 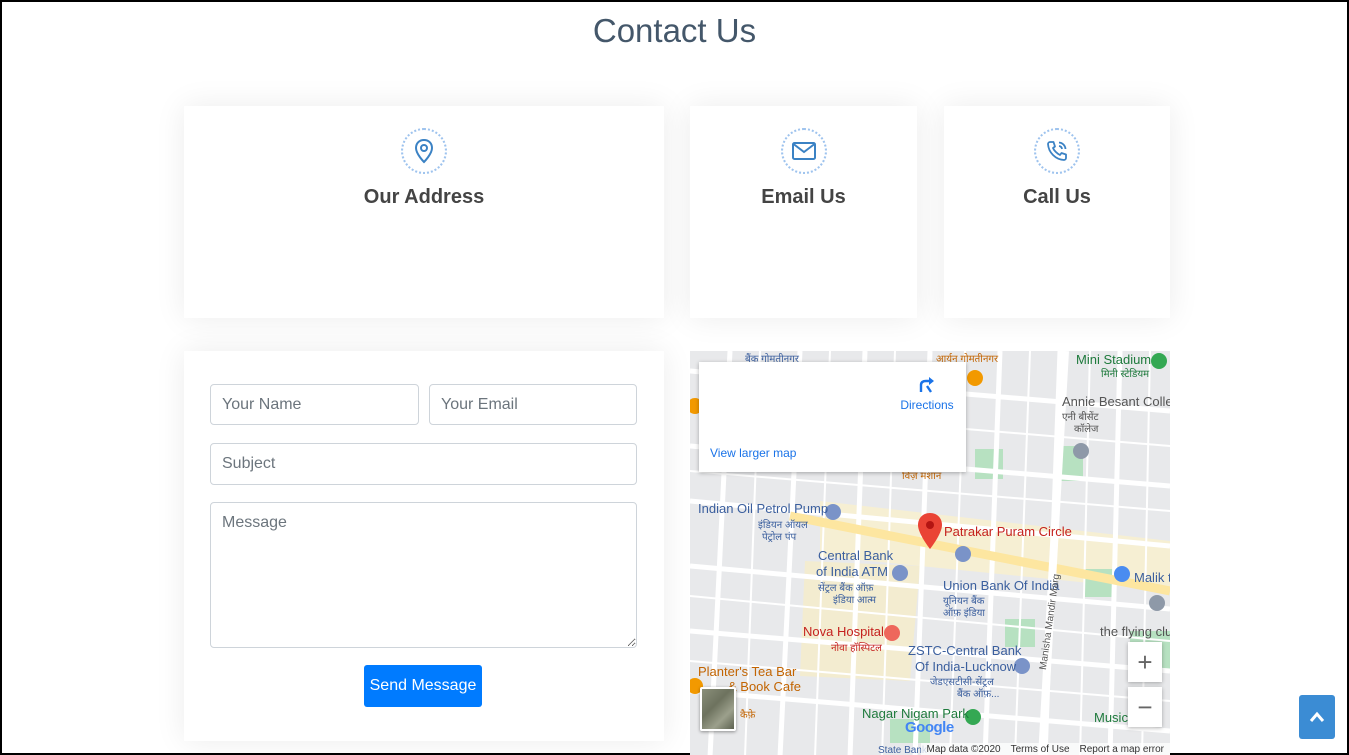 I want to click on map-label-central-bank-2: of India ATM, so click(x=852, y=571).